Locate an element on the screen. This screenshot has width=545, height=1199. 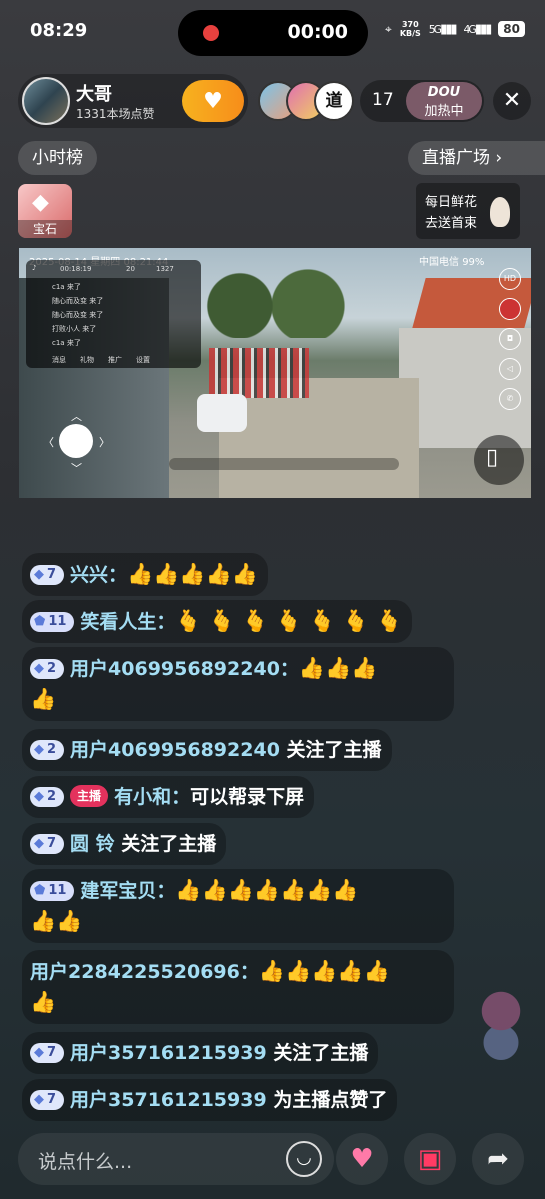
viewer-avatar: 道 is located at coordinates (334, 101).